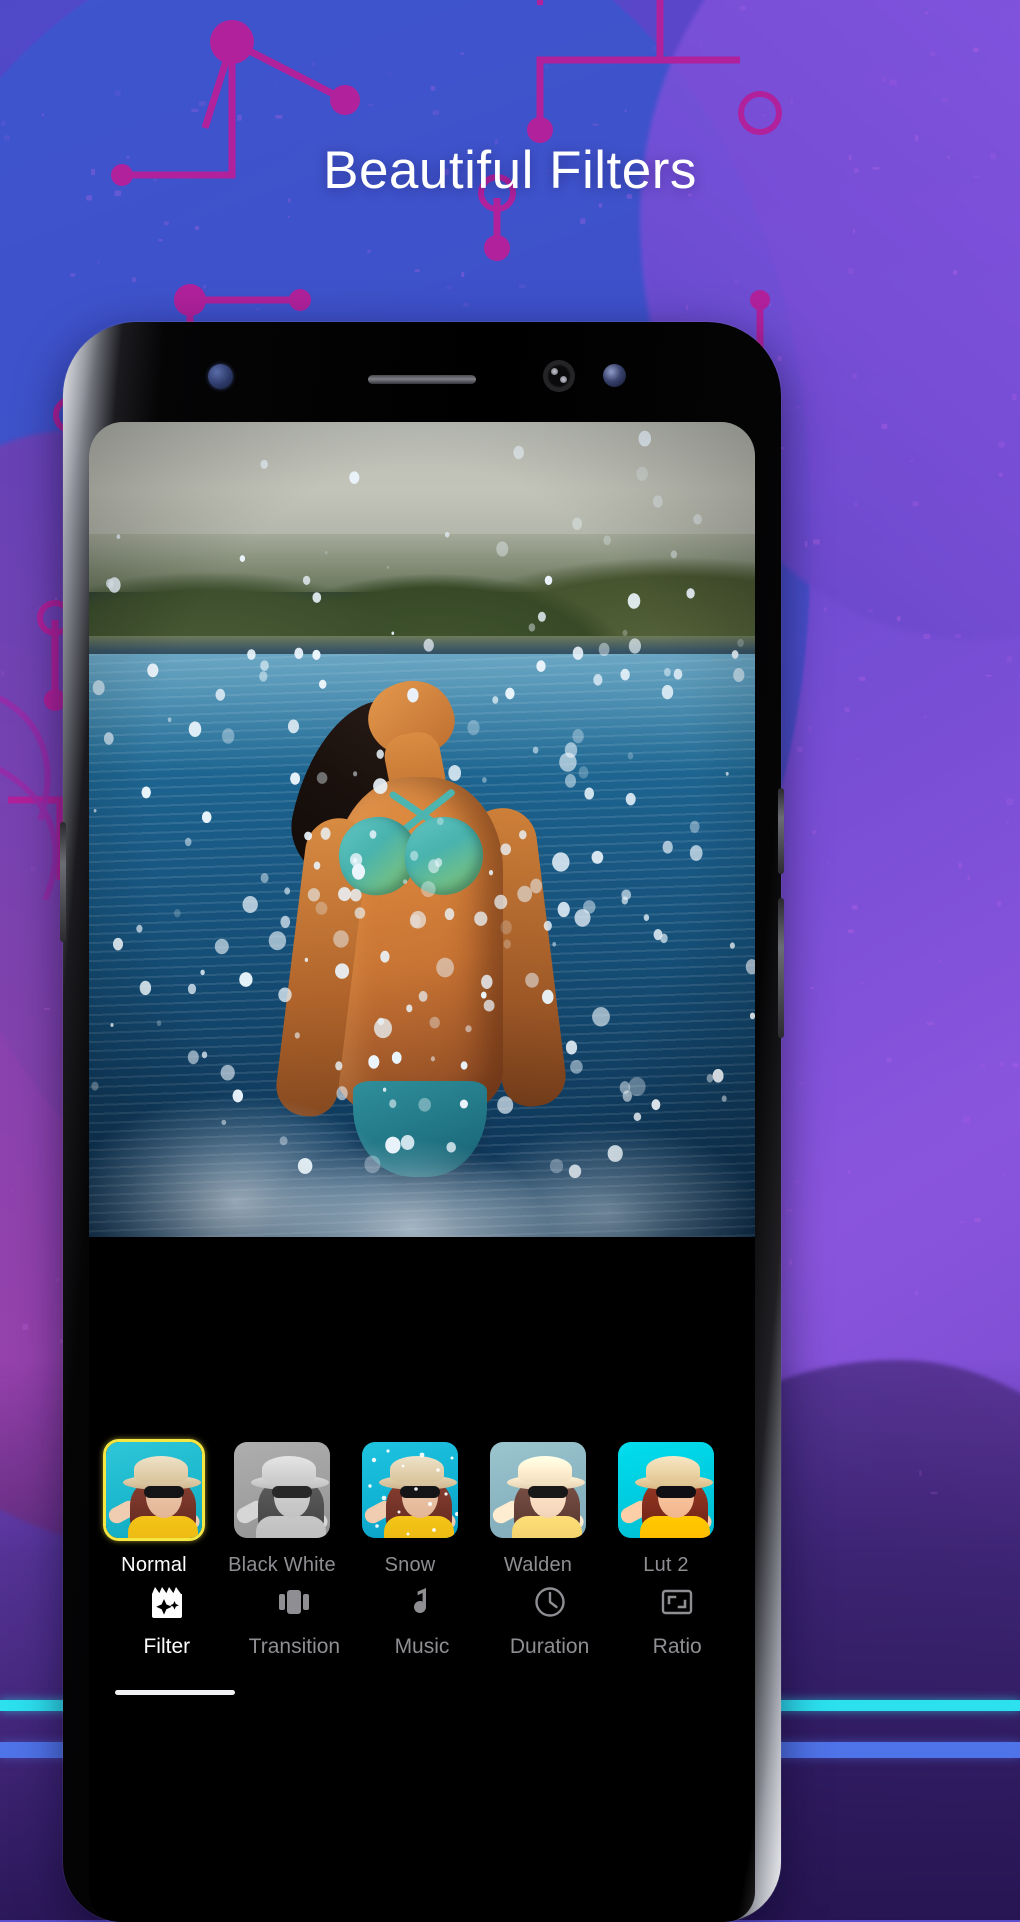 Image resolution: width=1020 pixels, height=1922 pixels. What do you see at coordinates (63, 882) in the screenshot?
I see `phone-assistant-button` at bounding box center [63, 882].